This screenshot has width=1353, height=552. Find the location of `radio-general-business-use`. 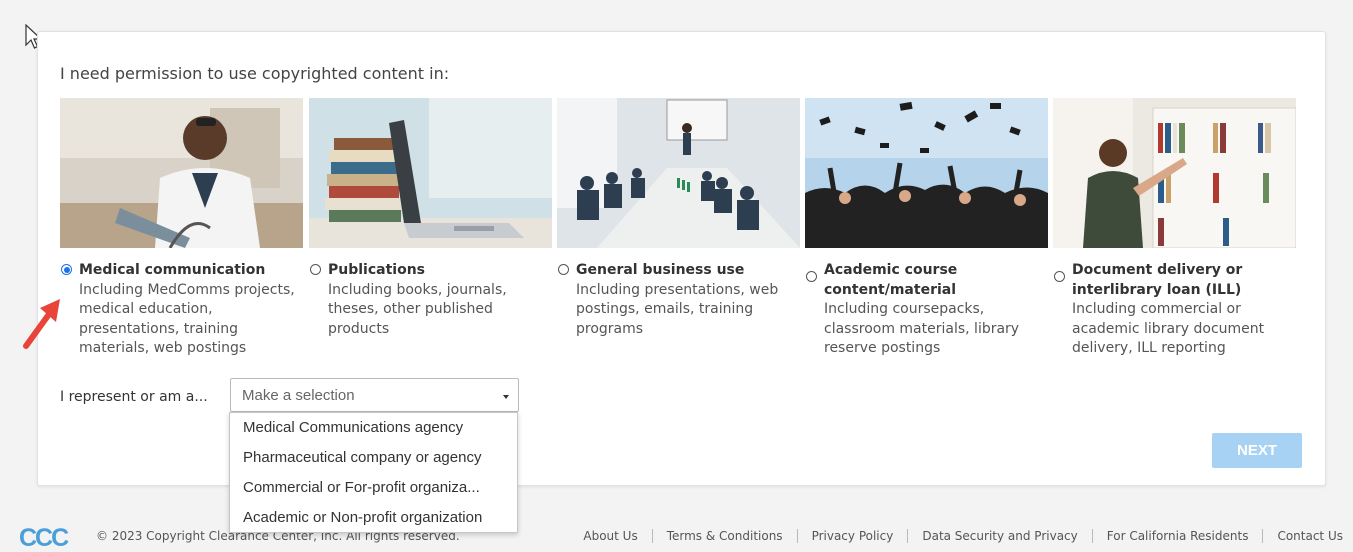

radio-general-business-use is located at coordinates (563, 269).